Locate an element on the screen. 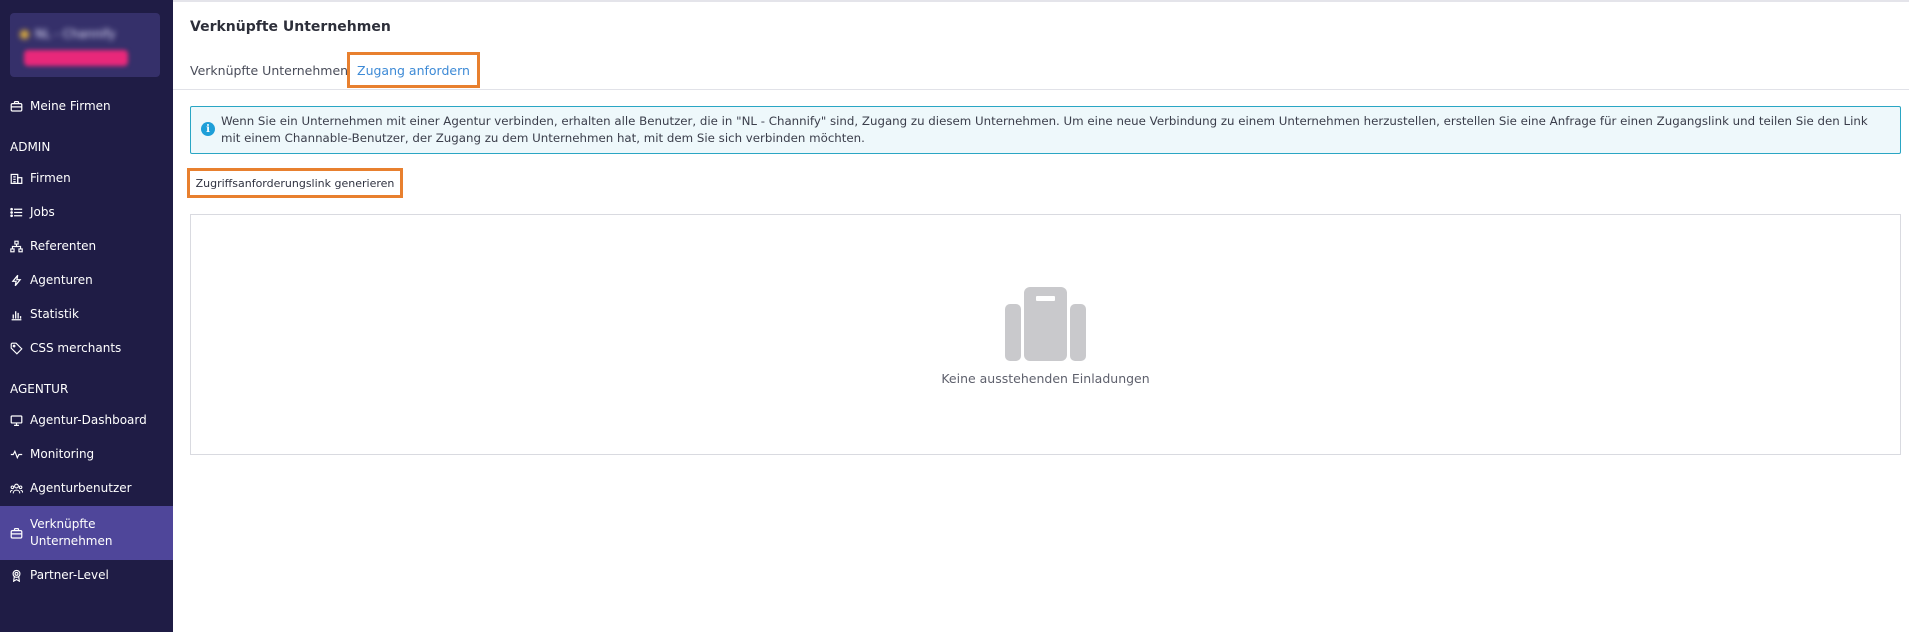 This screenshot has width=1909, height=632. sidebar-item-referenten: Referenten is located at coordinates (86, 246).